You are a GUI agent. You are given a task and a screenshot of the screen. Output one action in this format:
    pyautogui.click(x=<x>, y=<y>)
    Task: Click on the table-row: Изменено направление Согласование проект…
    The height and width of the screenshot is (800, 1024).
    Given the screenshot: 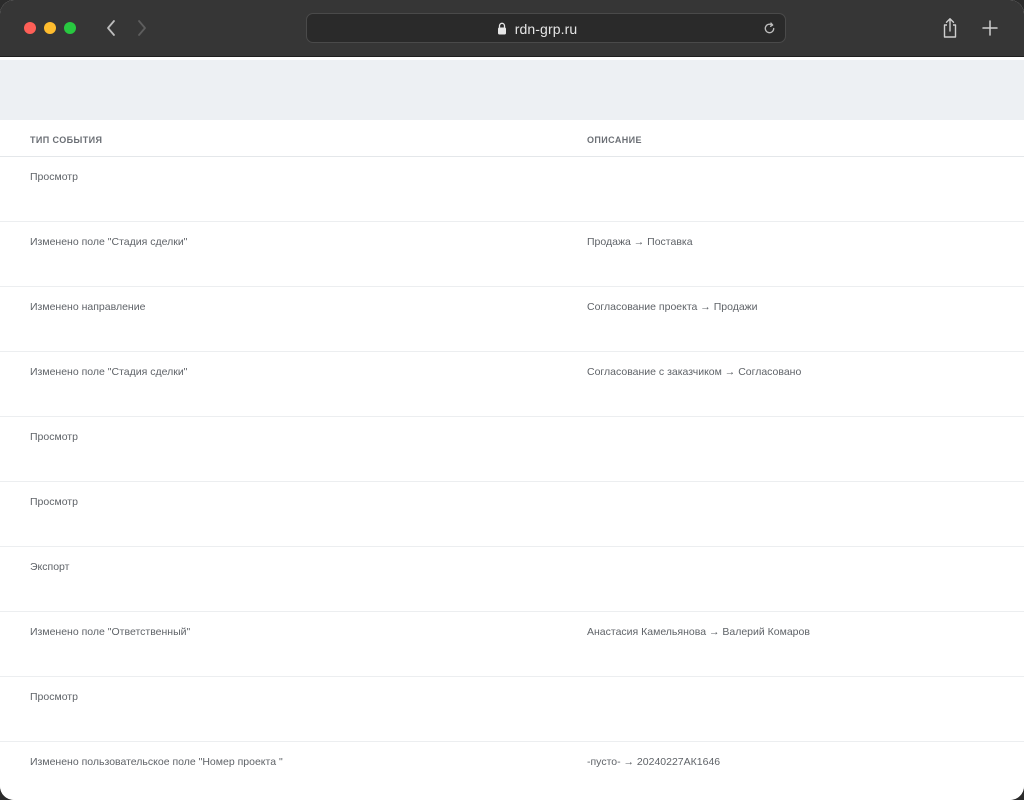 What is the action you would take?
    pyautogui.click(x=512, y=319)
    